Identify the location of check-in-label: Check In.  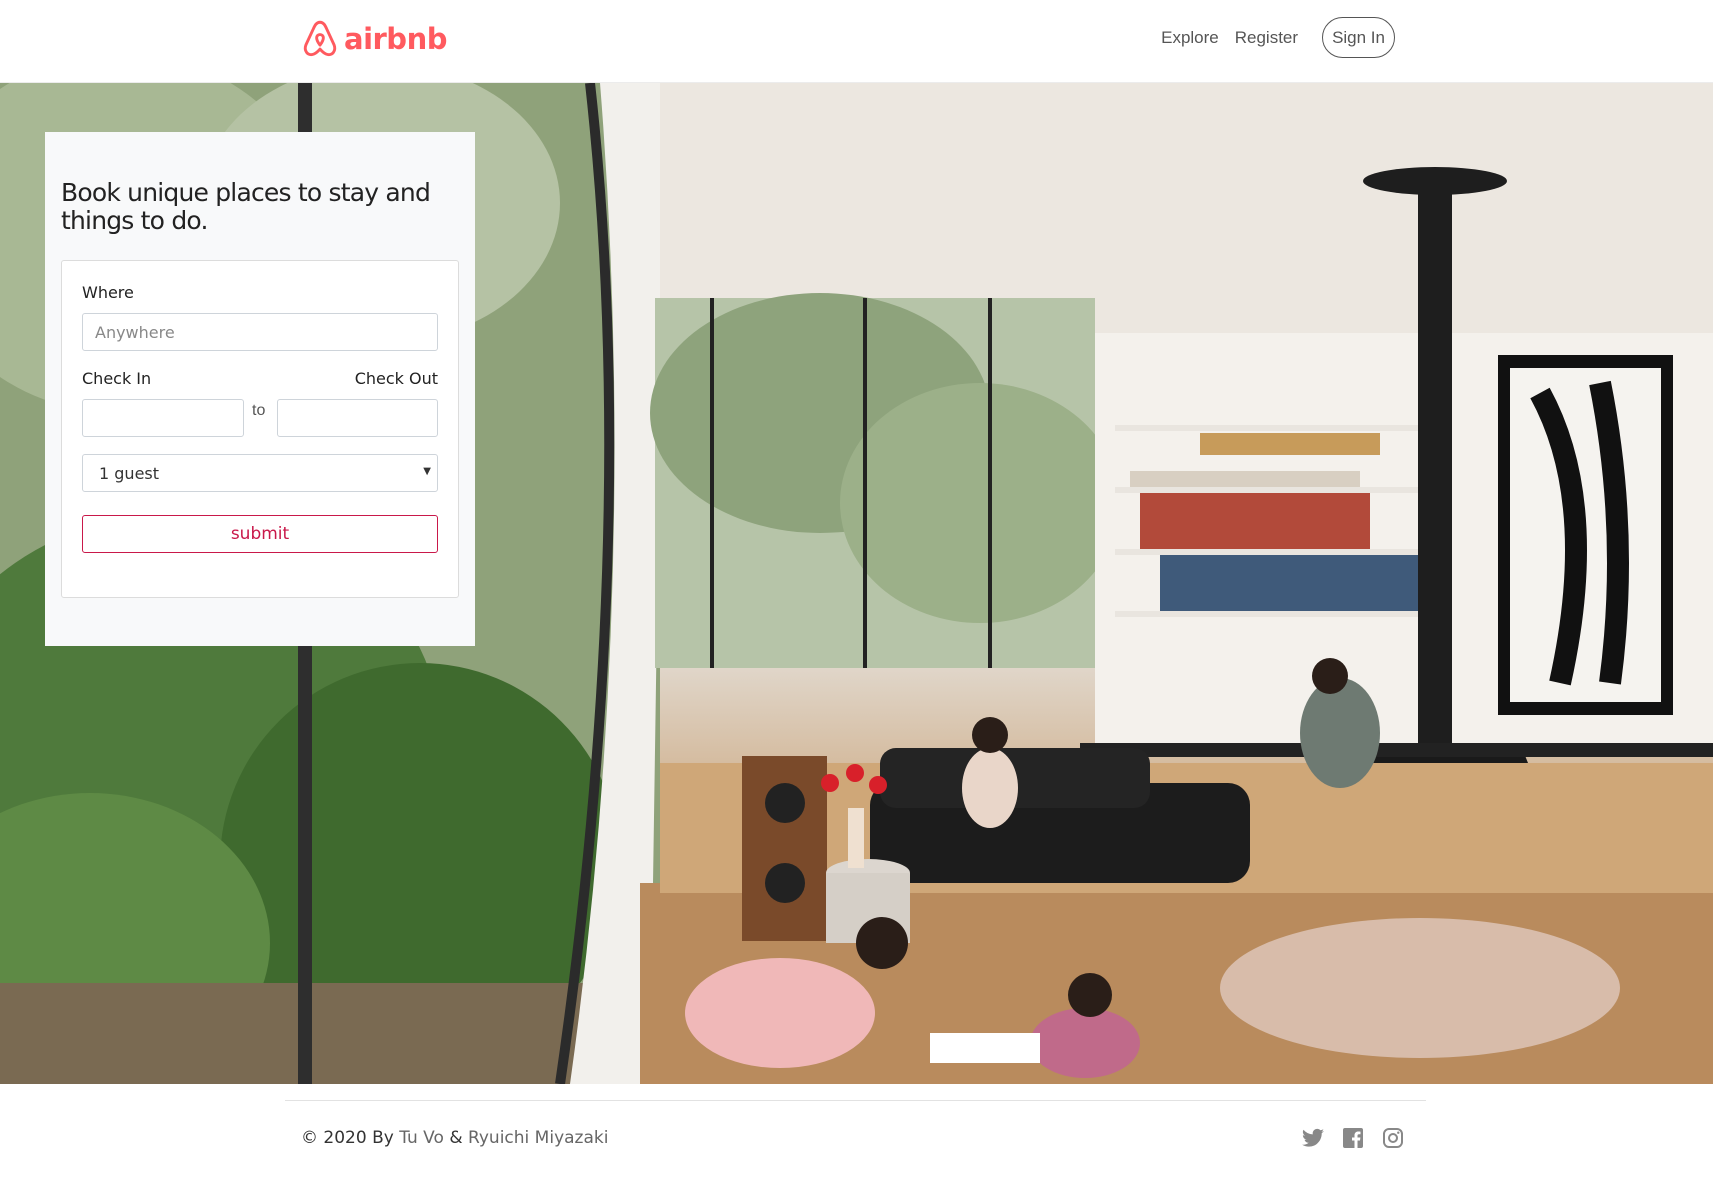
(117, 378).